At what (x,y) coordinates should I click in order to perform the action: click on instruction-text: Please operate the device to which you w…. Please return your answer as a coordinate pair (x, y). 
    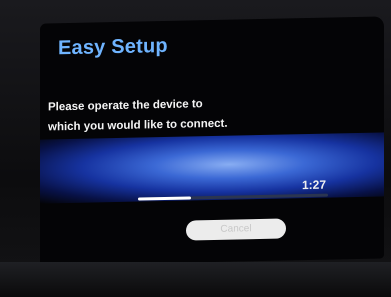
    Looking at the image, I should click on (163, 115).